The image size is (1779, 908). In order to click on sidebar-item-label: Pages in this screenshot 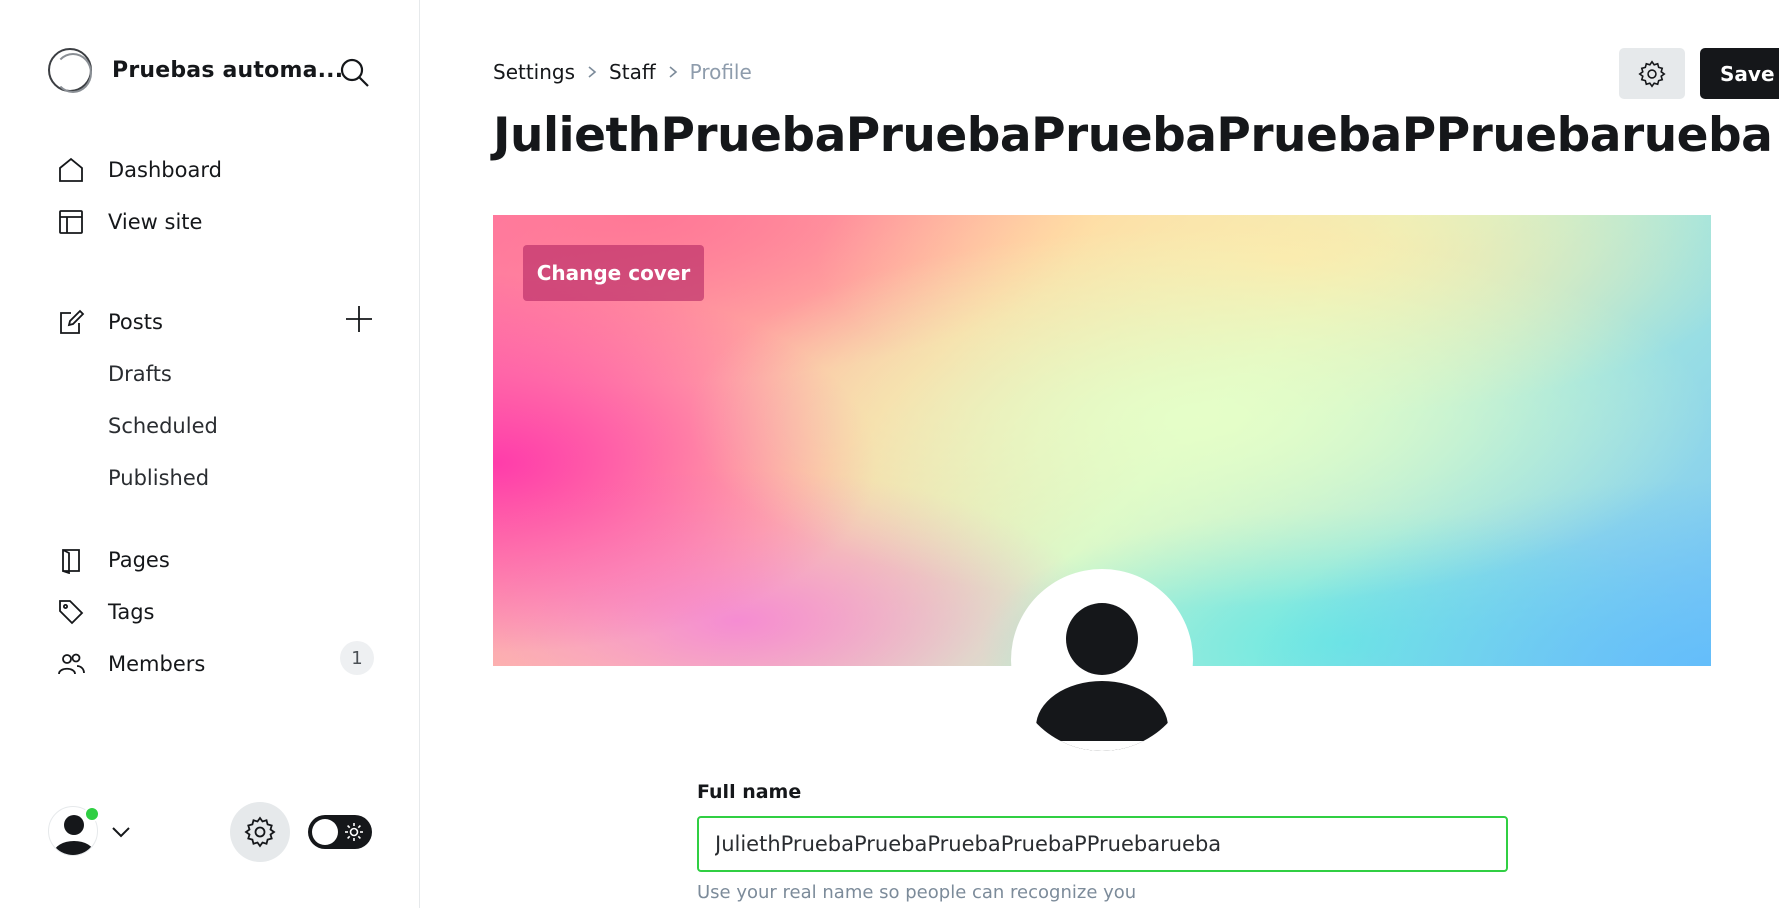, I will do `click(139, 560)`.